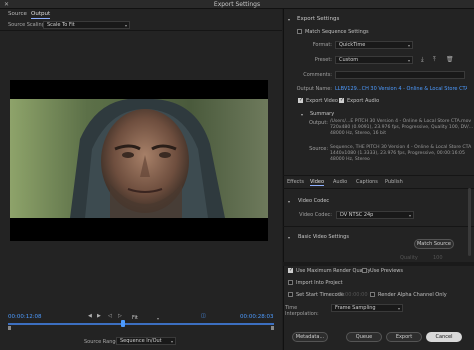 The height and width of the screenshot is (350, 474). What do you see at coordinates (355, 308) in the screenshot?
I see `time-interpolation-value: Frame Sampling` at bounding box center [355, 308].